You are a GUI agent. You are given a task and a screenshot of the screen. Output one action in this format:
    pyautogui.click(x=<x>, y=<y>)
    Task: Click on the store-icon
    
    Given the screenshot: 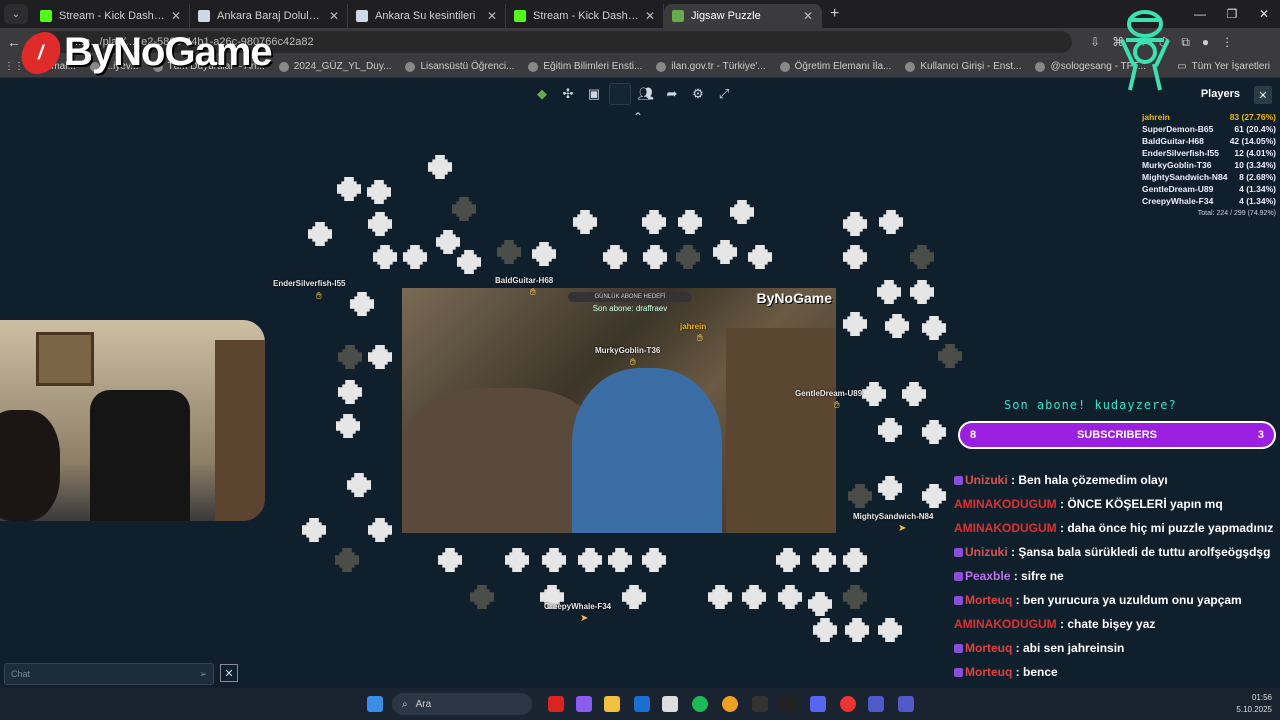 What is the action you would take?
    pyautogui.click(x=670, y=704)
    